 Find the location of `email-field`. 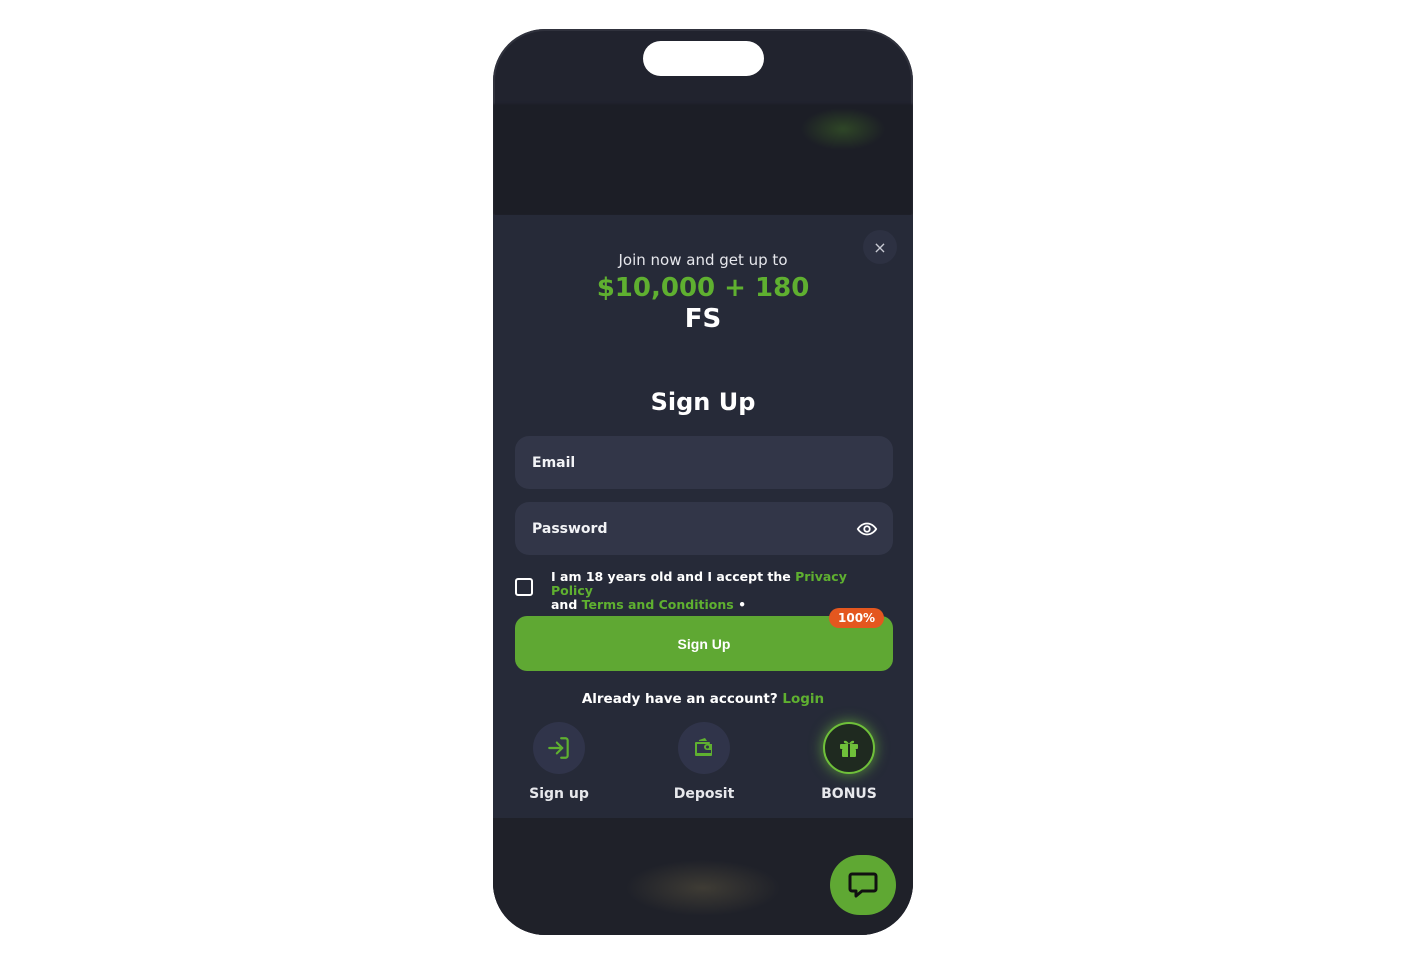

email-field is located at coordinates (704, 462).